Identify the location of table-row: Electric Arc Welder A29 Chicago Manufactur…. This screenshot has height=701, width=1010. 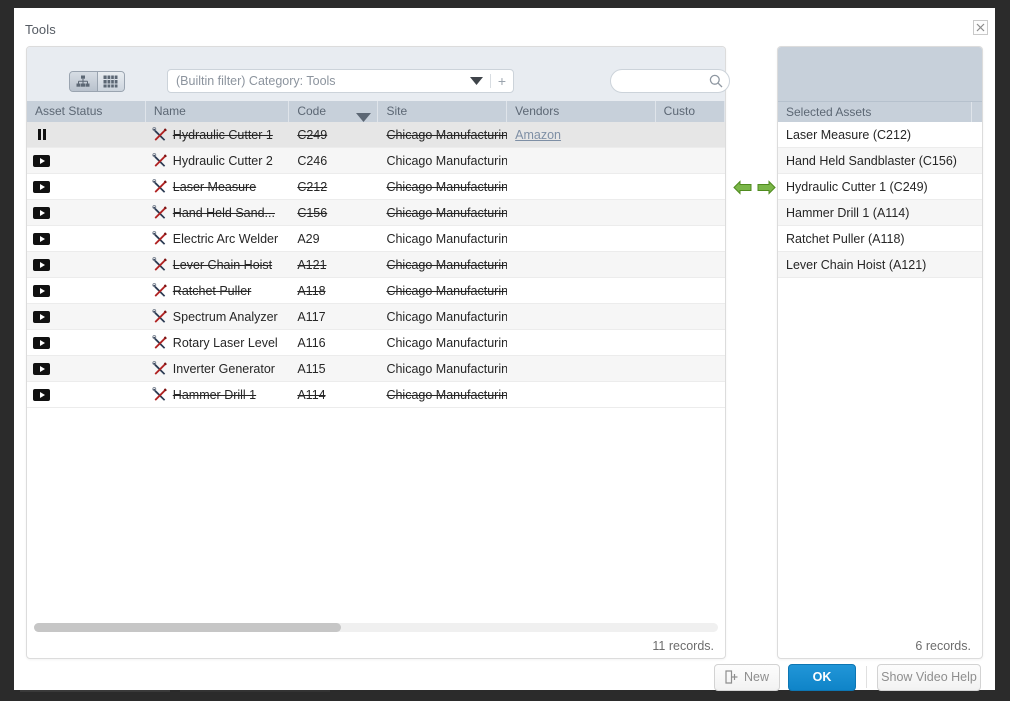
(376, 239).